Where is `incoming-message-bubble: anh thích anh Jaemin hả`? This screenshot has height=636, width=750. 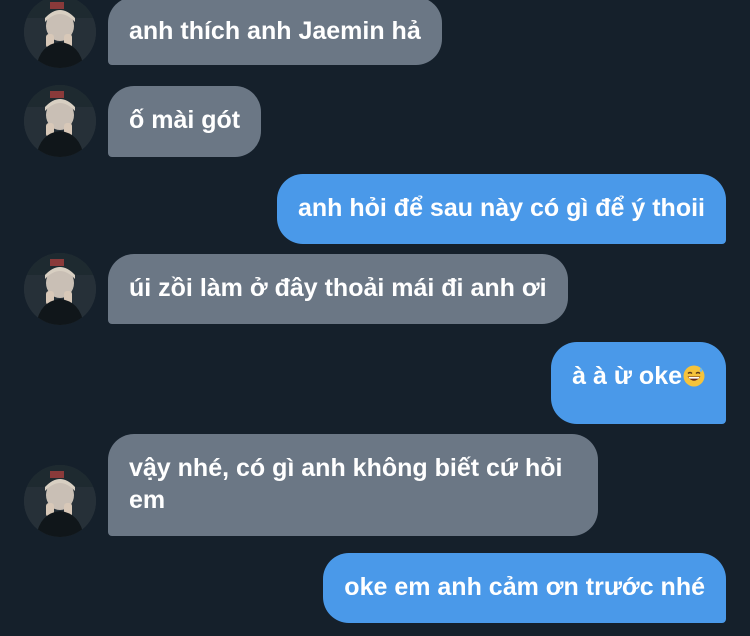 incoming-message-bubble: anh thích anh Jaemin hả is located at coordinates (275, 32).